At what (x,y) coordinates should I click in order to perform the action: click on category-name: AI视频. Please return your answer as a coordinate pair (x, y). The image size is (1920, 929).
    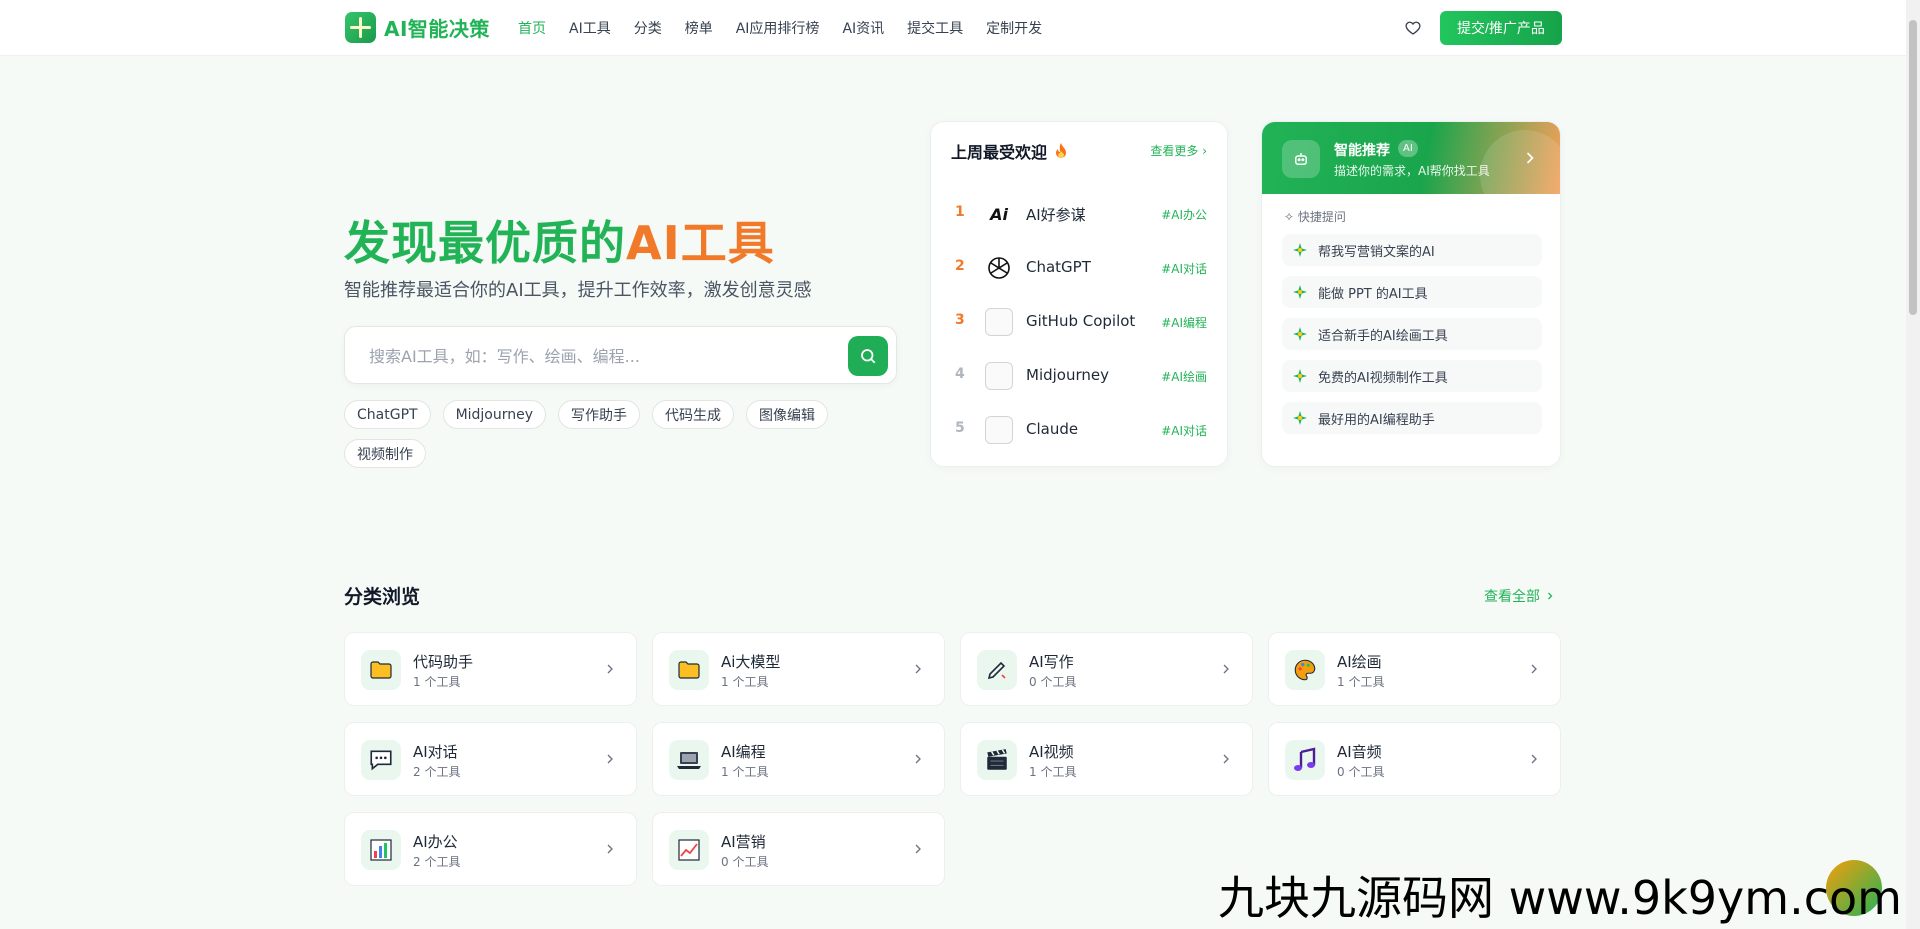
    Looking at the image, I should click on (1051, 752).